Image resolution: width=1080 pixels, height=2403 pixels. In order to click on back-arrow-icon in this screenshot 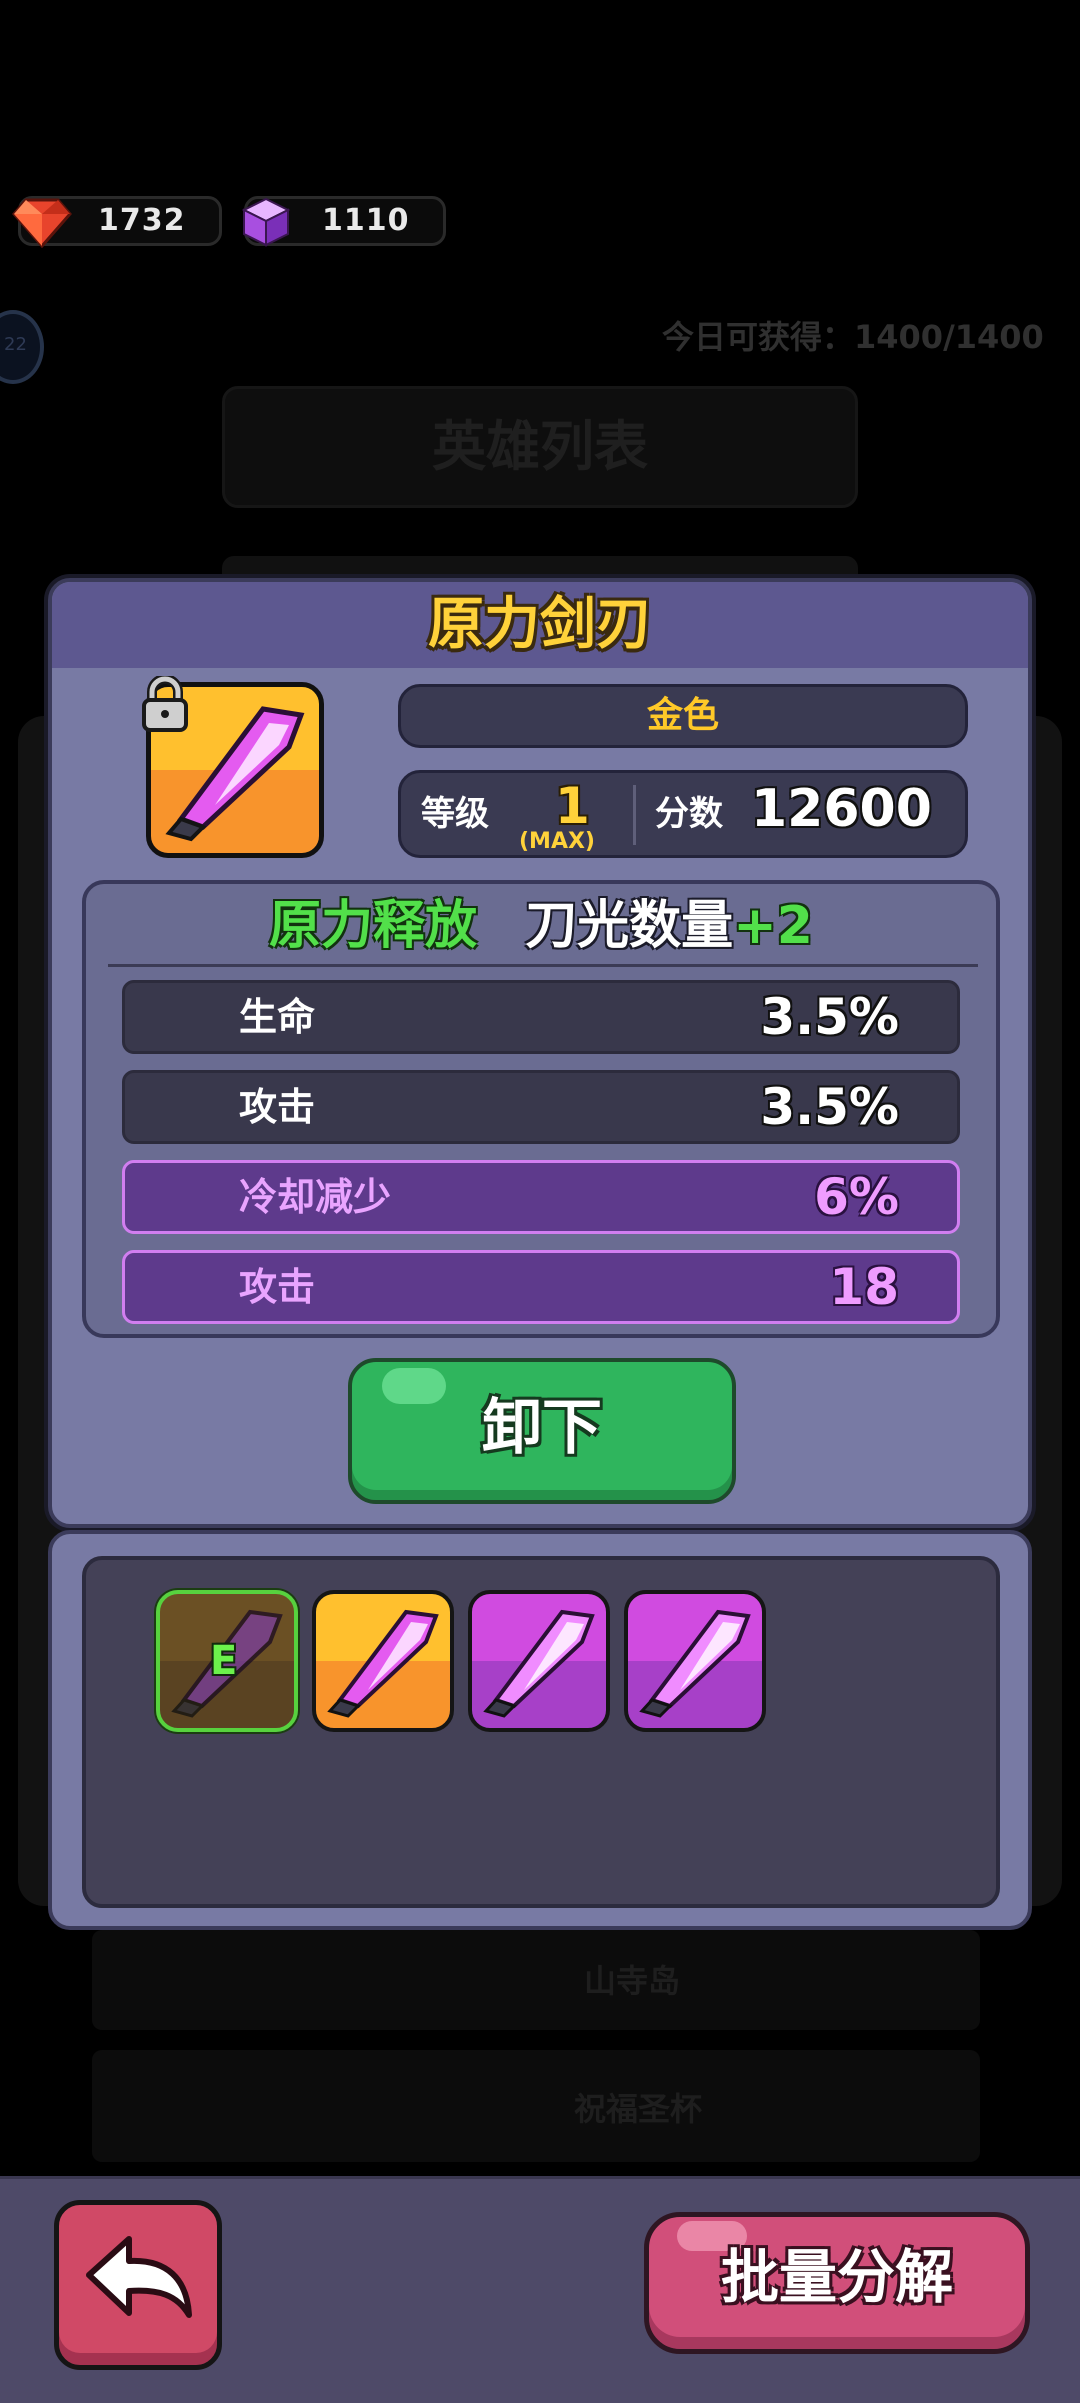, I will do `click(139, 2277)`.